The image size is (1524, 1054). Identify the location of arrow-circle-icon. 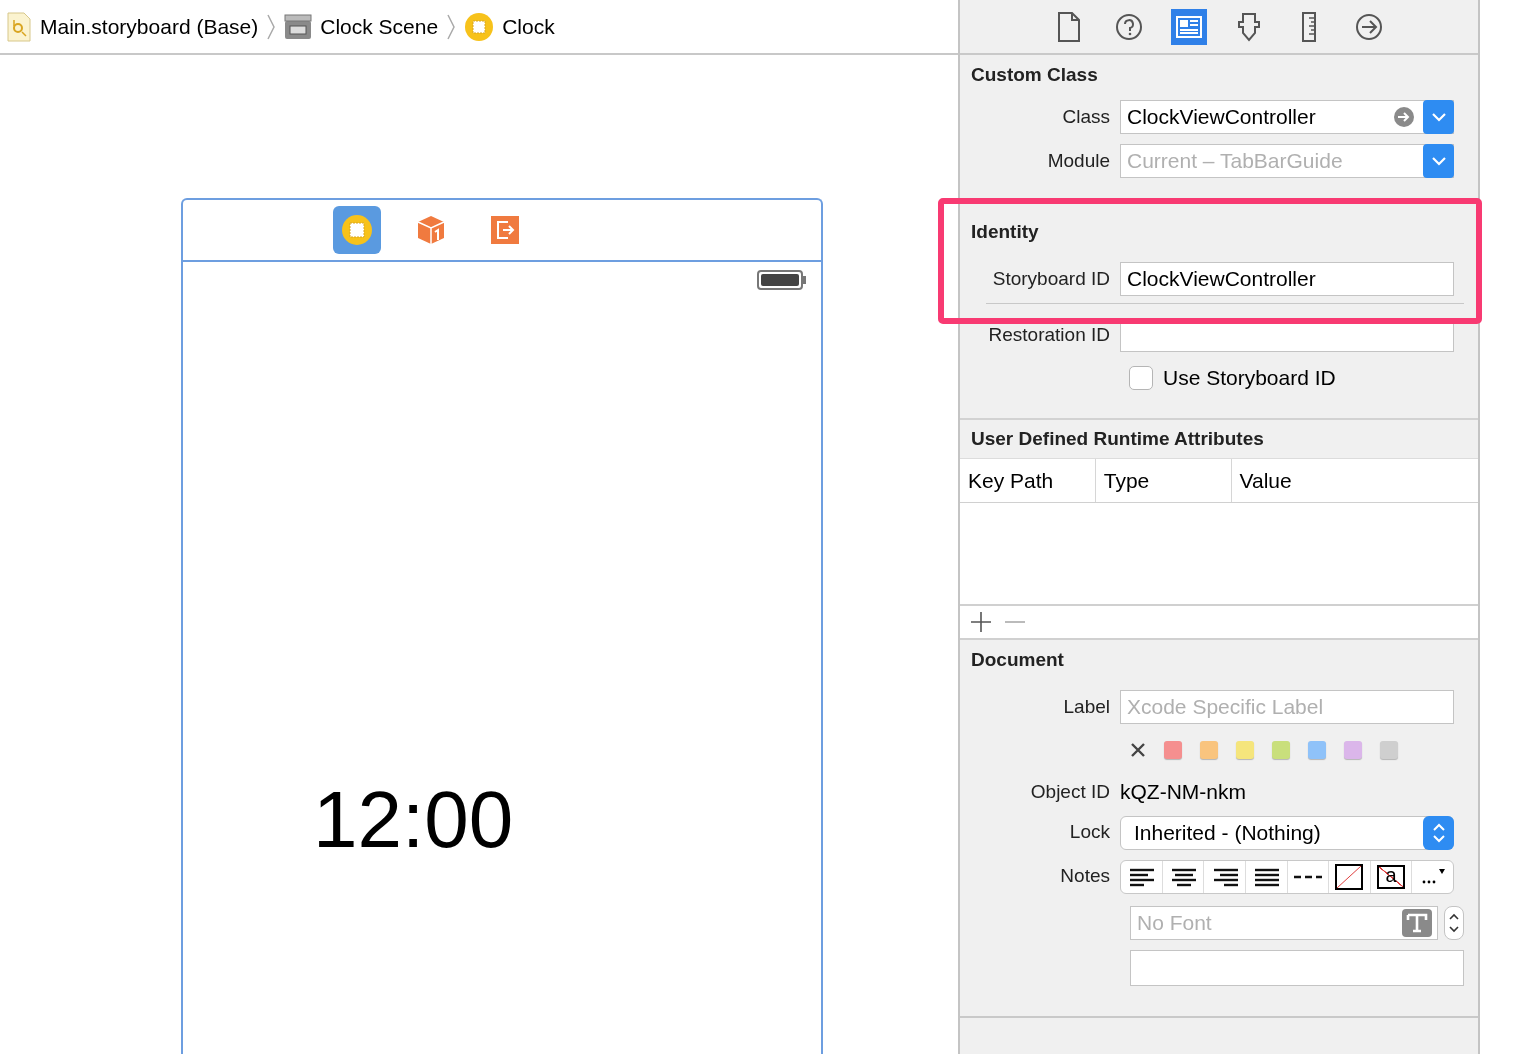
(1404, 117).